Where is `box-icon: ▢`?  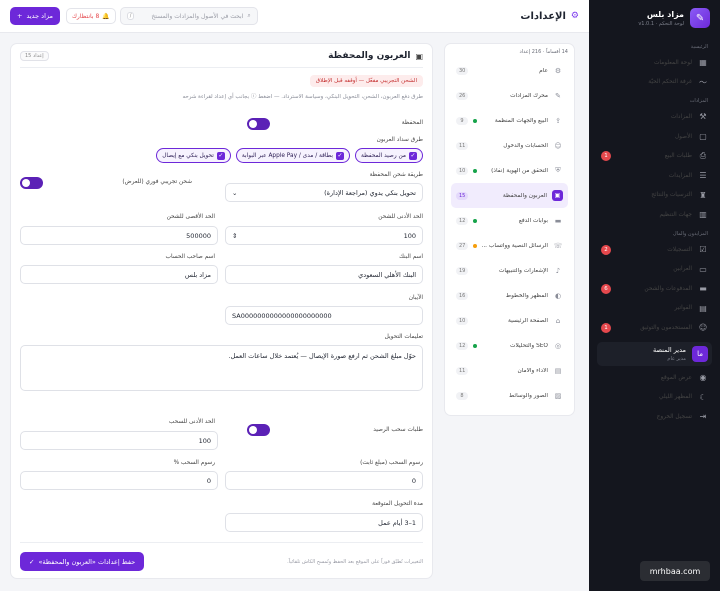
box-icon: ▢ is located at coordinates (703, 137).